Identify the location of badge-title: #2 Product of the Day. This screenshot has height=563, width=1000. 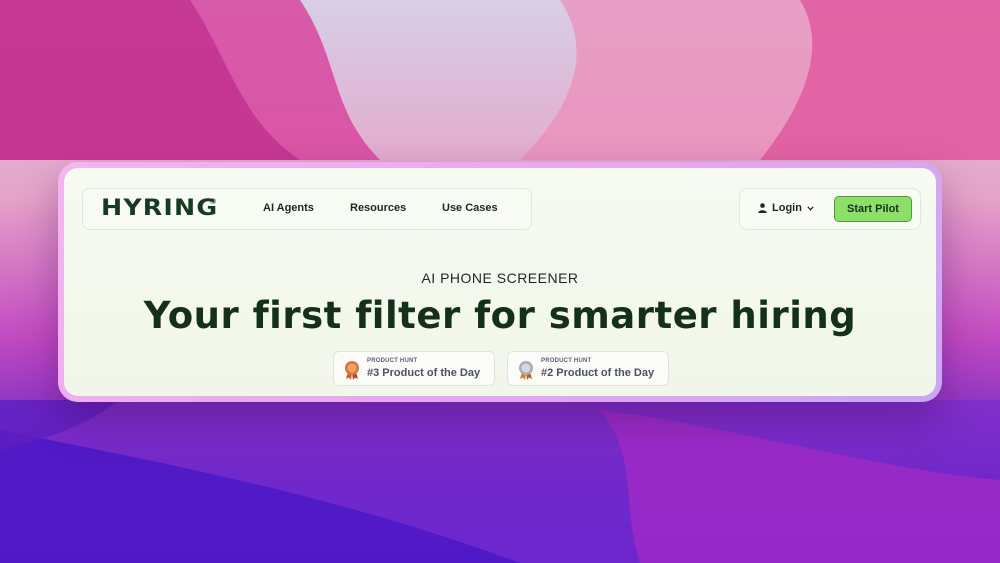
(598, 373).